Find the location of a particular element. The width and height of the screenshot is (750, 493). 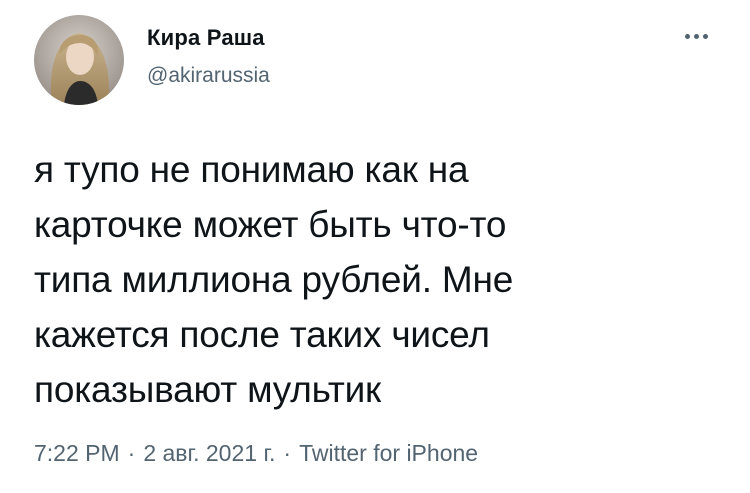

tweet-text-line: кажется после таких чисел is located at coordinates (262, 334).